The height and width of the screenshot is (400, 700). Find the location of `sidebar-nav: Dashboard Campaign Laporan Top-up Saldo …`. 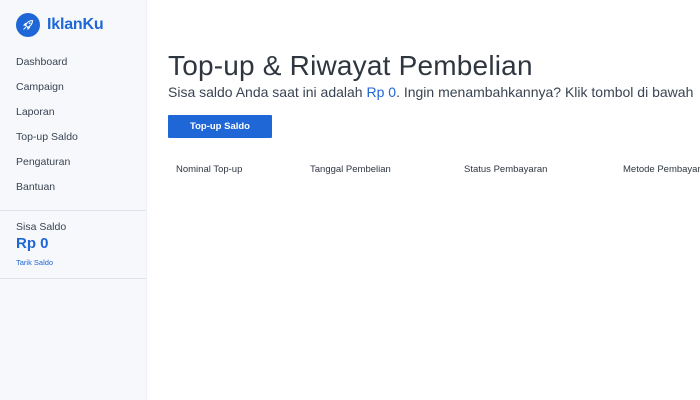

sidebar-nav: Dashboard Campaign Laporan Top-up Saldo … is located at coordinates (73, 125).